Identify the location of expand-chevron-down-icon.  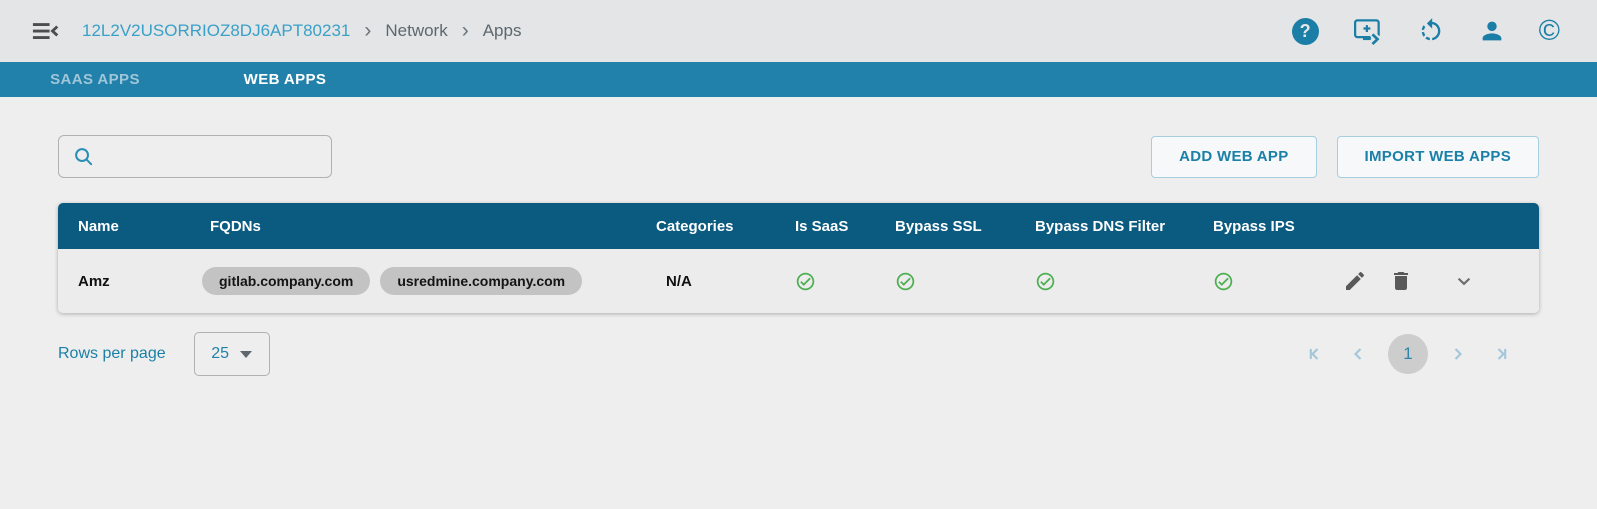
(1464, 281).